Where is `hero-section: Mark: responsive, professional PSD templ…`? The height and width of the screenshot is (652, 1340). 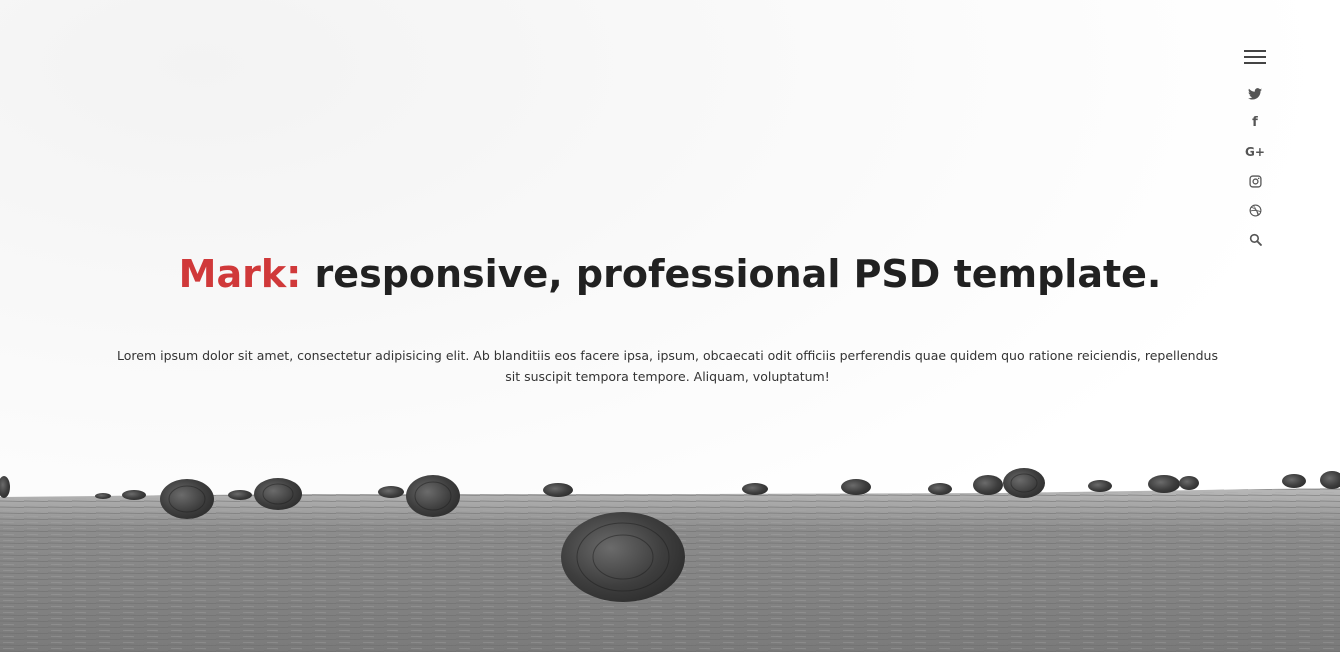
hero-section: Mark: responsive, professional PSD templ… is located at coordinates (670, 274).